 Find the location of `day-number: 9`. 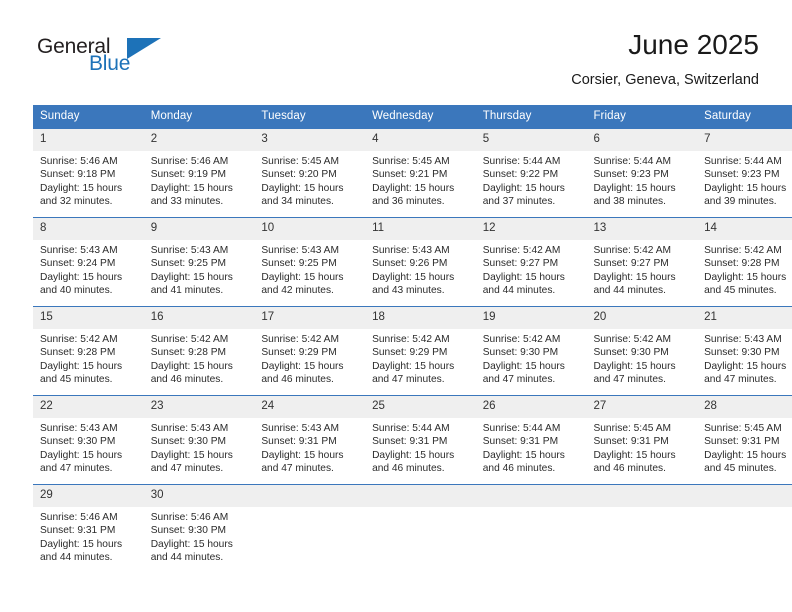

day-number: 9 is located at coordinates (199, 229).